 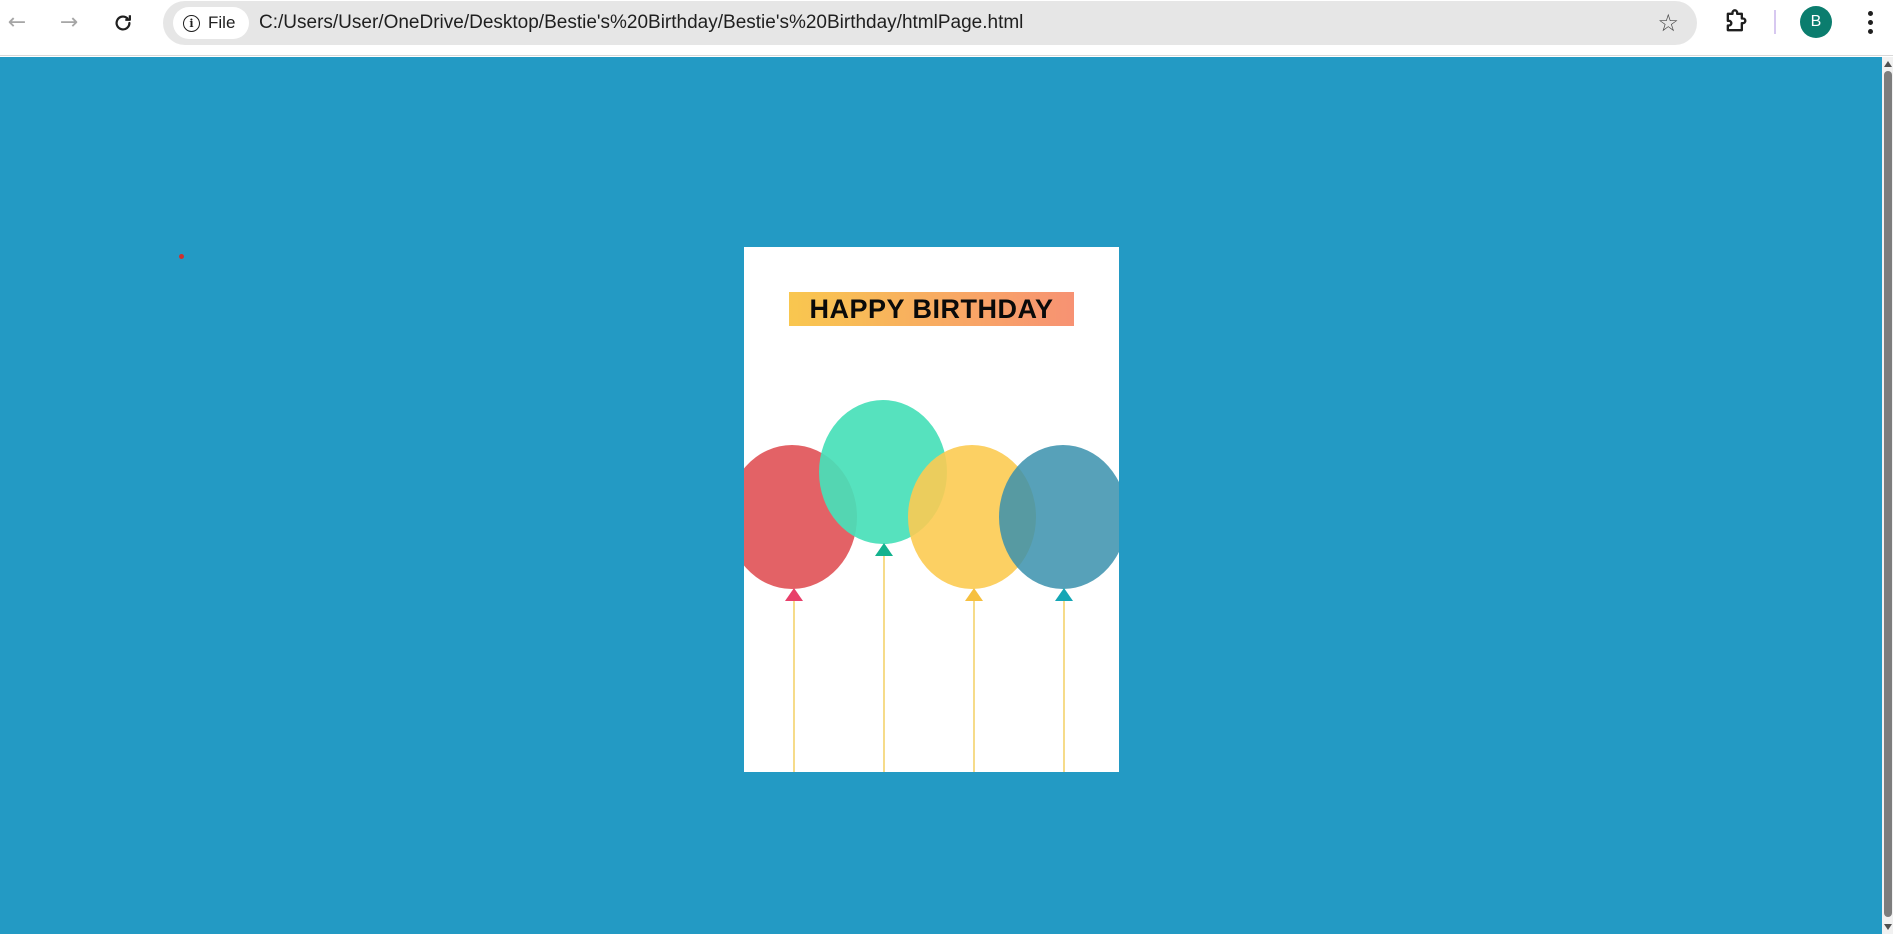 I want to click on site-info-chip: i File, so click(x=211, y=23).